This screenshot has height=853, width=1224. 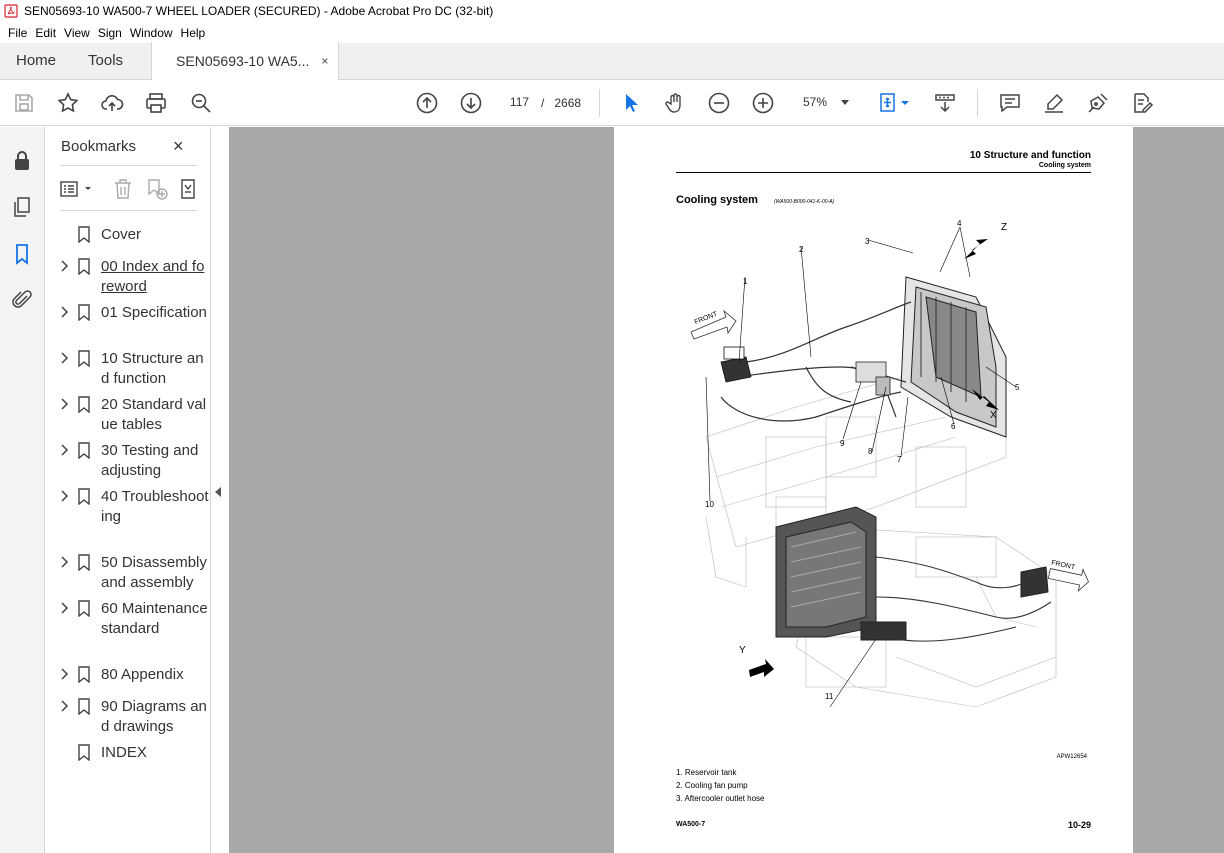 I want to click on attachments-icon, so click(x=22, y=300).